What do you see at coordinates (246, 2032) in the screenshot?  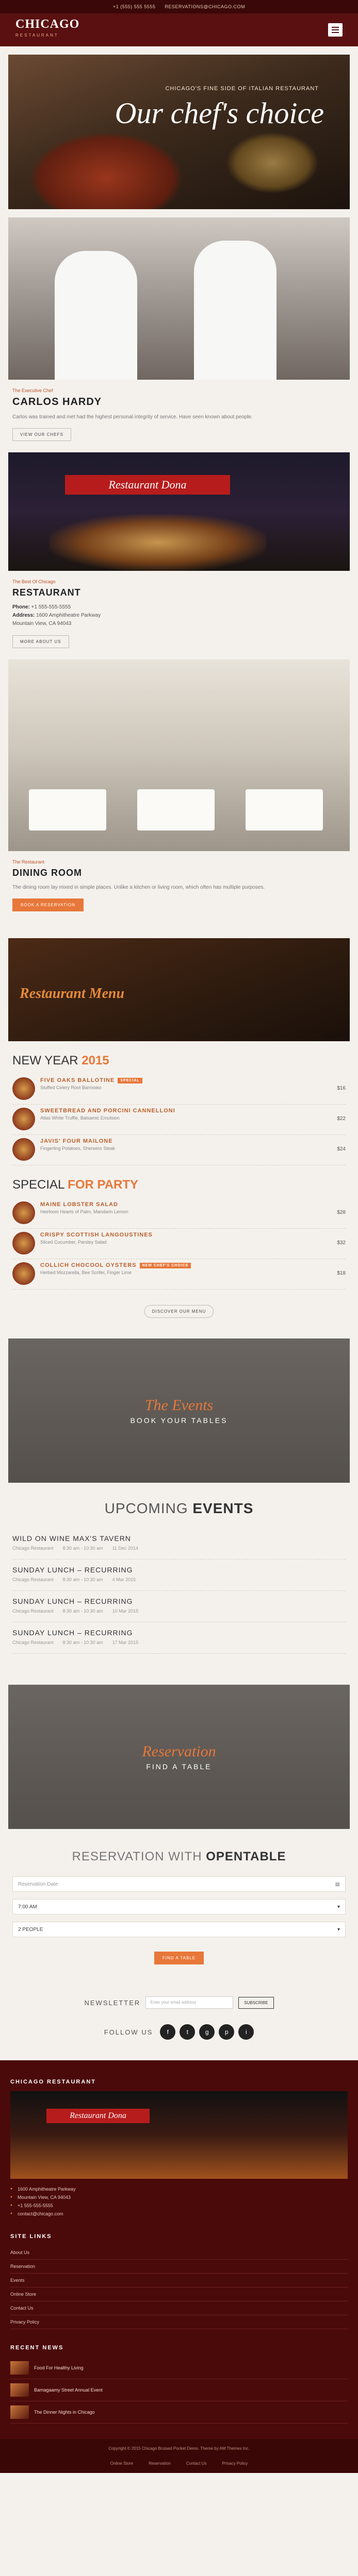 I see `instagram-icon: i` at bounding box center [246, 2032].